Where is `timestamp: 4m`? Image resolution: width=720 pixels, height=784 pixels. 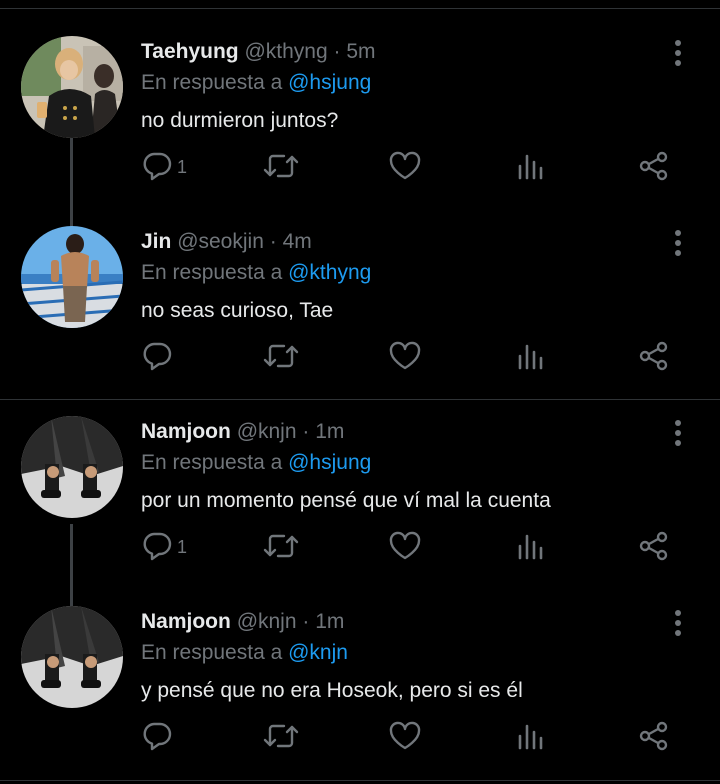
timestamp: 4m is located at coordinates (297, 241).